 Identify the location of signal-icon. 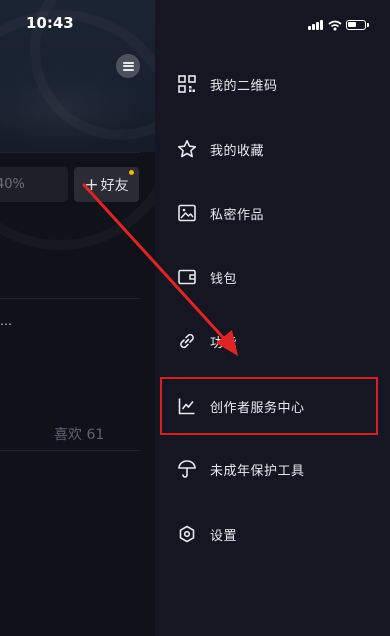
(315, 25).